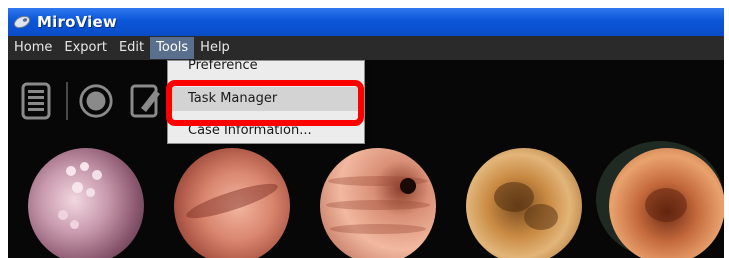 The height and width of the screenshot is (258, 729). Describe the element at coordinates (266, 66) in the screenshot. I see `menu-item-preference: Preference` at that location.